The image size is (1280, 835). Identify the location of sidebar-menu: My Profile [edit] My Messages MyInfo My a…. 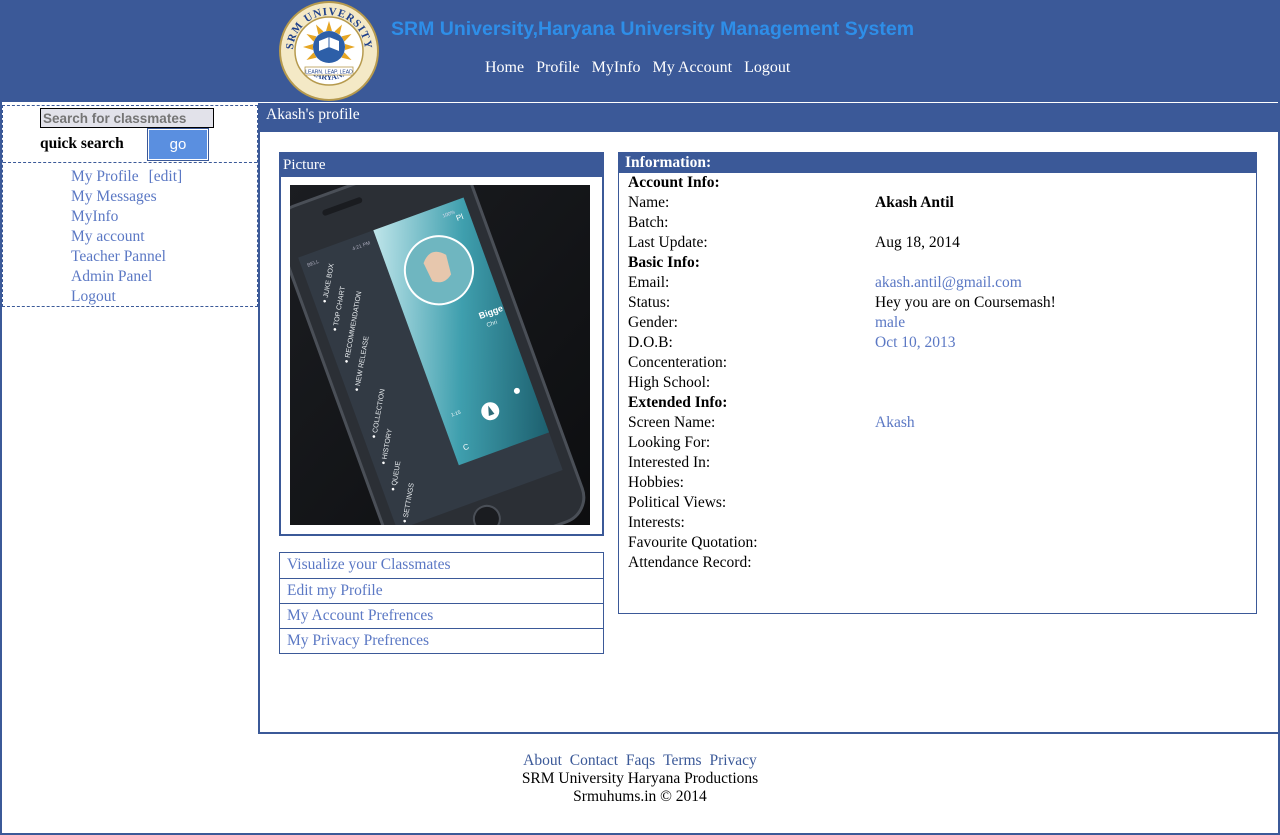
(126, 237).